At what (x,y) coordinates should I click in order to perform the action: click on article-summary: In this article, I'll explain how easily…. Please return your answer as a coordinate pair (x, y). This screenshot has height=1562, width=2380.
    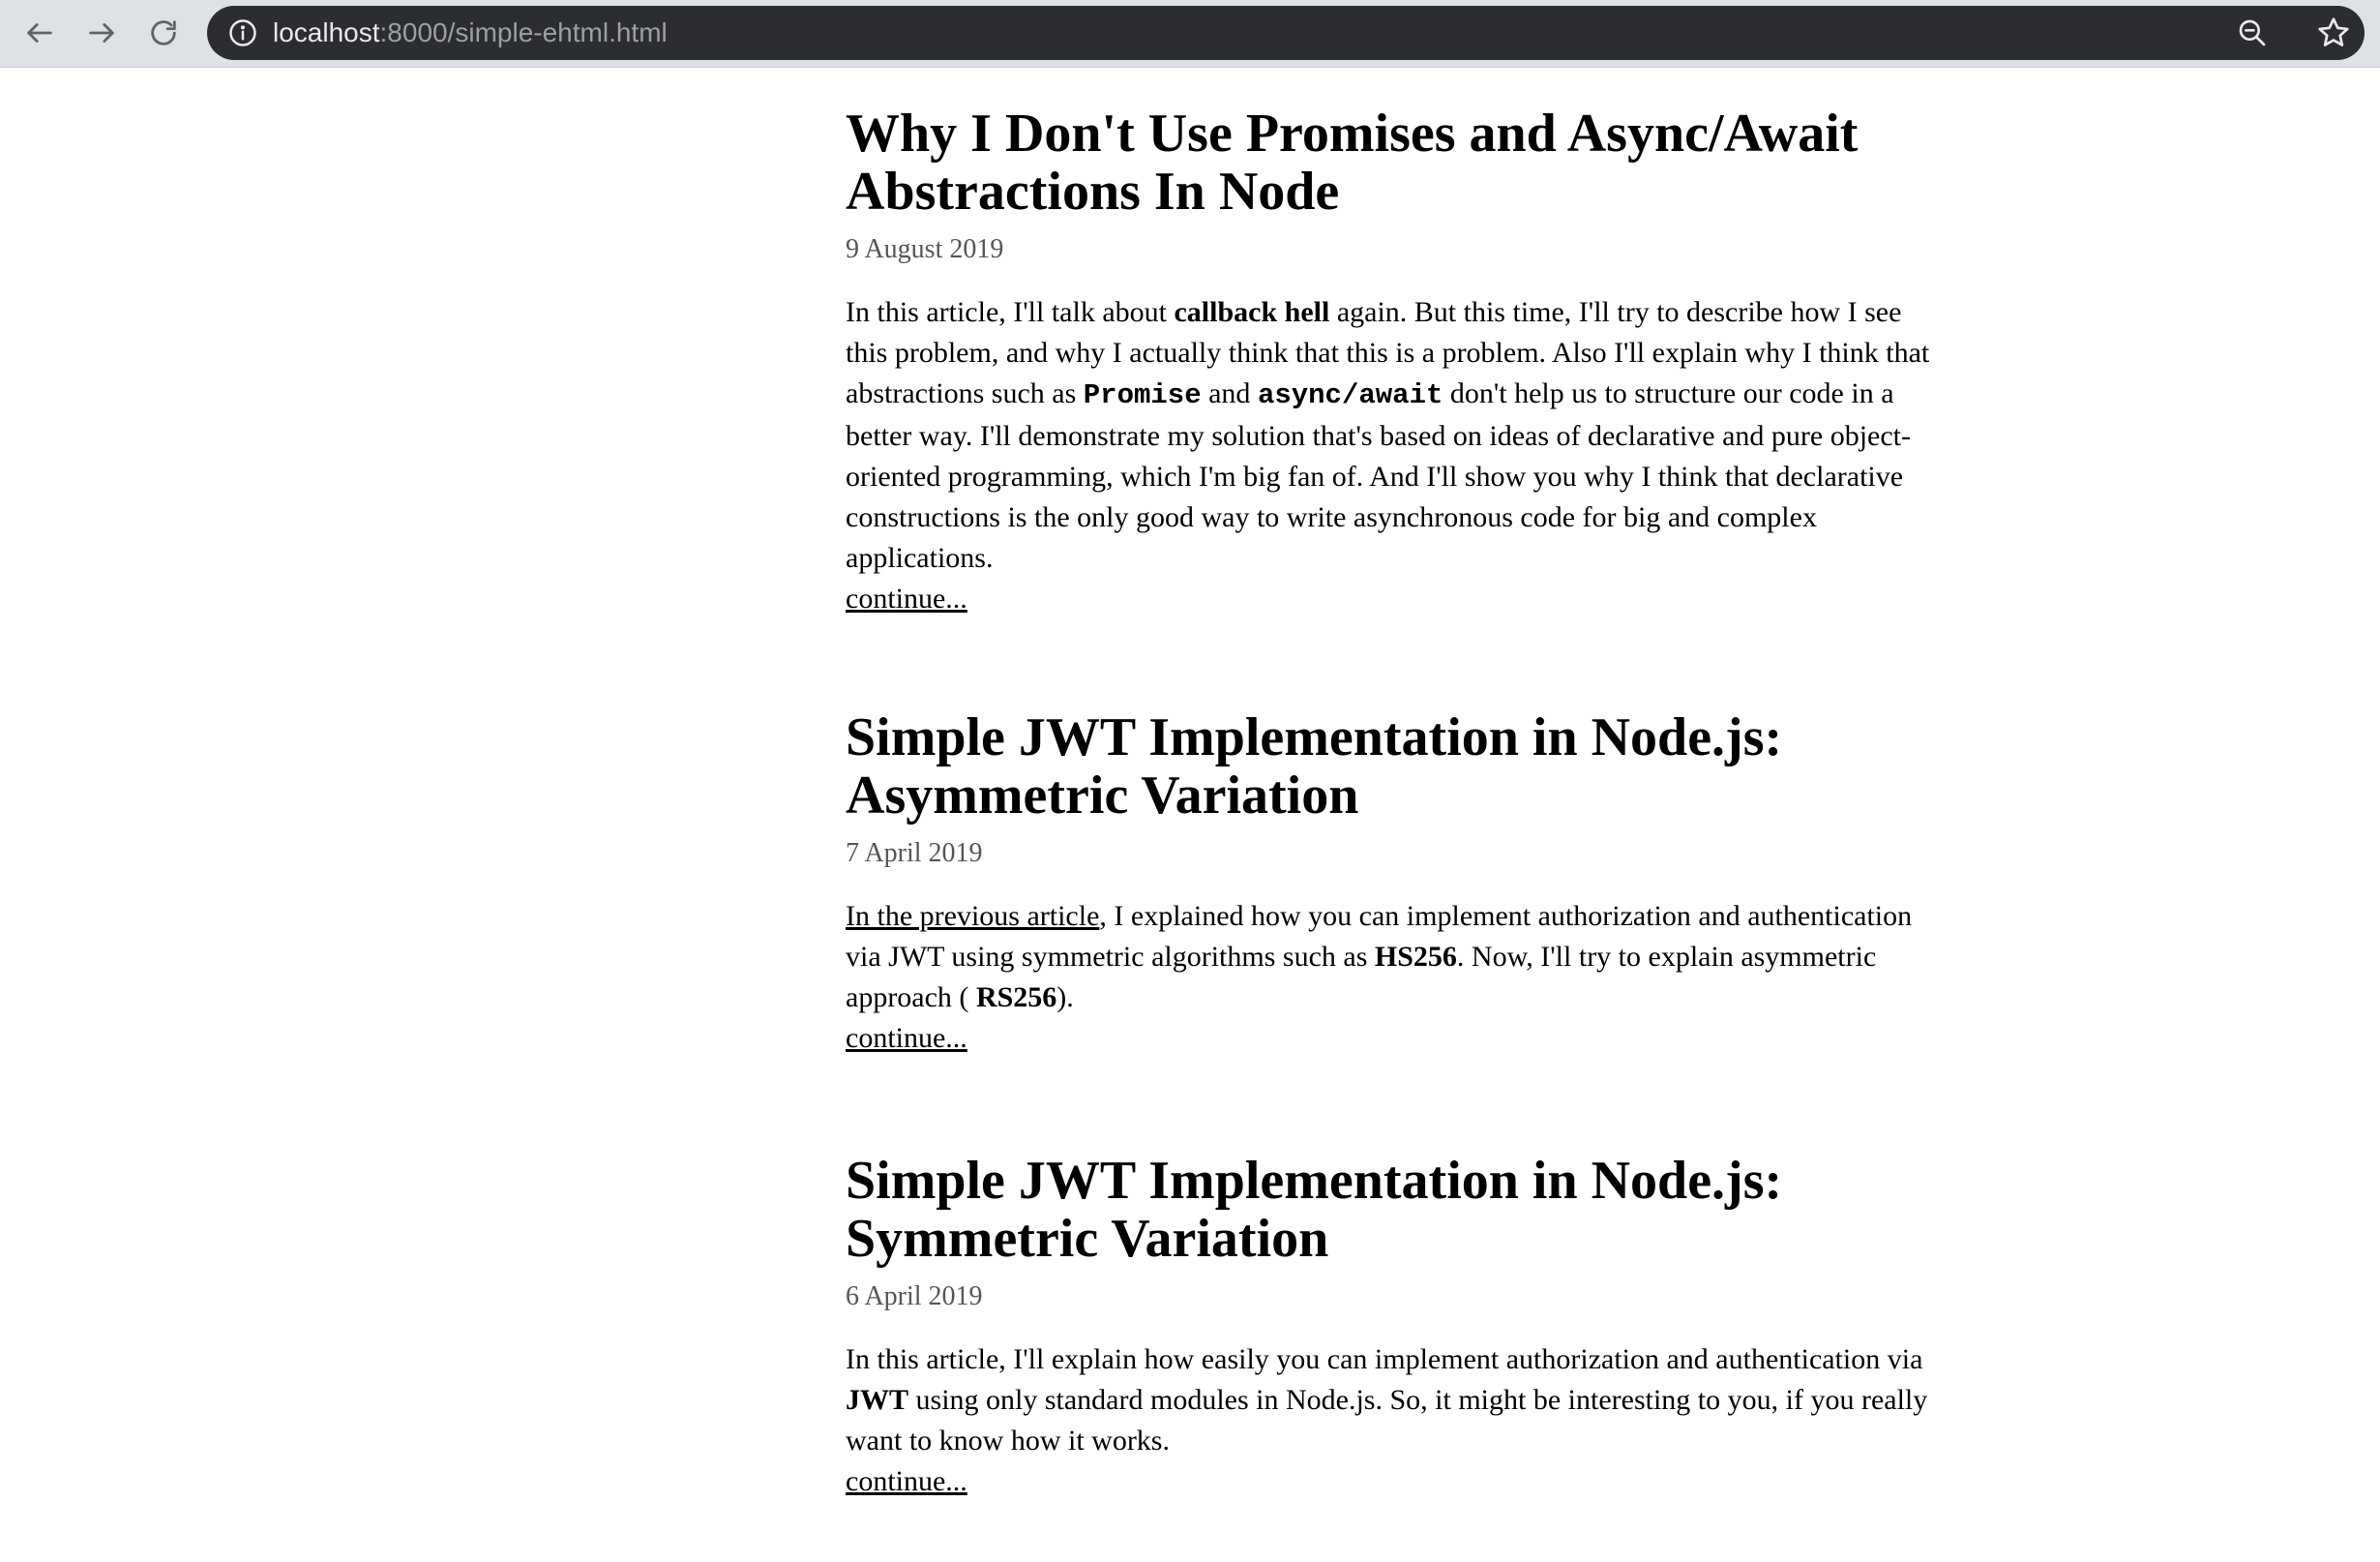
    Looking at the image, I should click on (1393, 1400).